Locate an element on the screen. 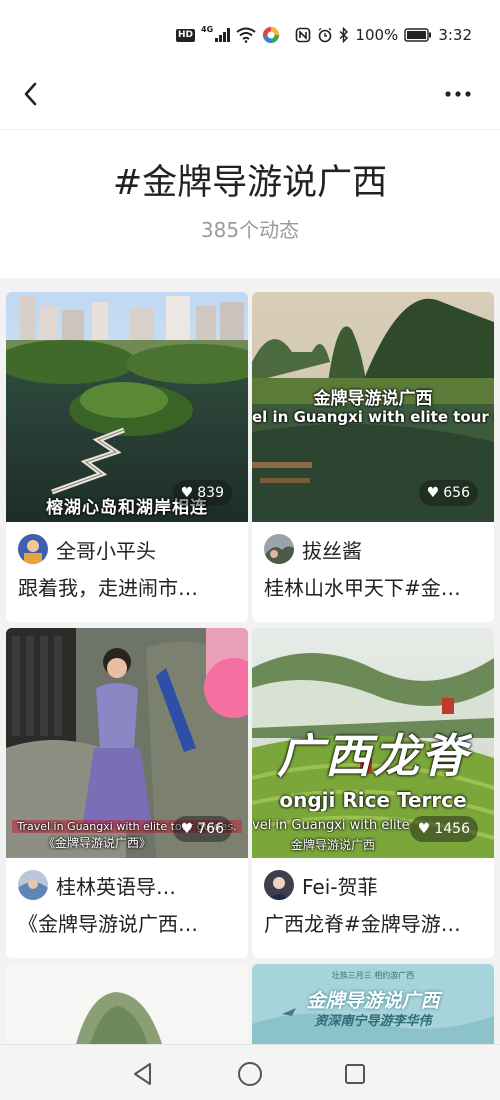  hd-badge: HD is located at coordinates (186, 35).